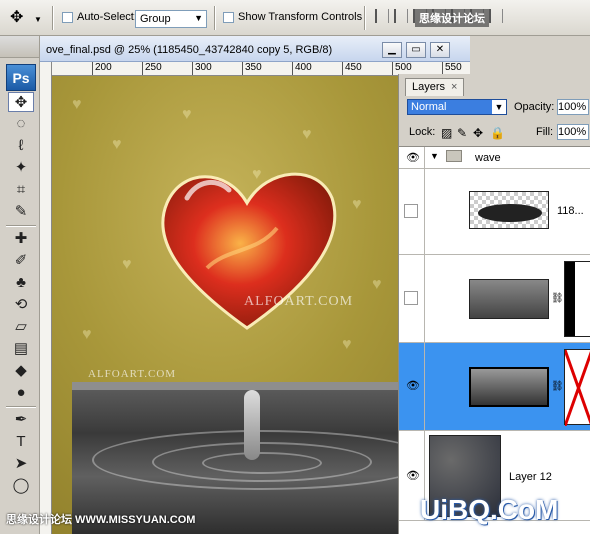 This screenshot has width=590, height=534. I want to click on eyedropper-tool-icon: ✎, so click(21, 212).